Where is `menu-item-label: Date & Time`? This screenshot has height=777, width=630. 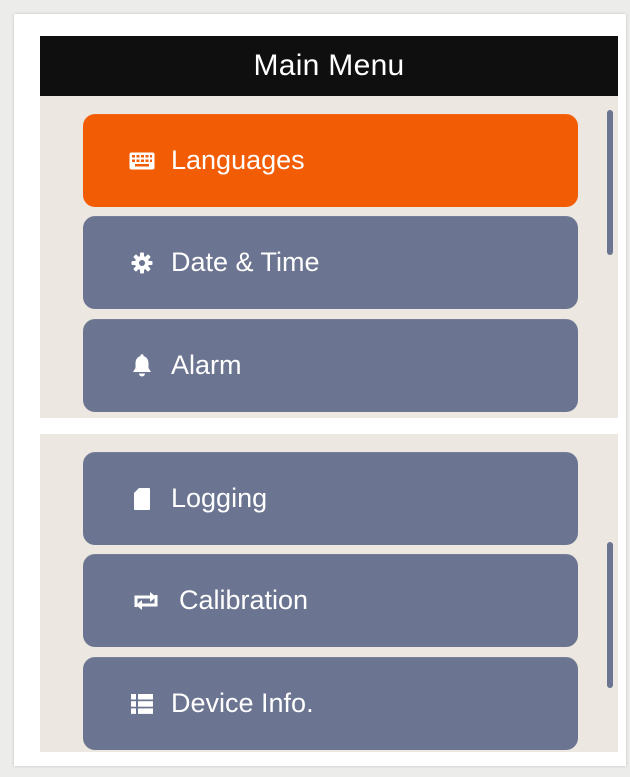 menu-item-label: Date & Time is located at coordinates (245, 262).